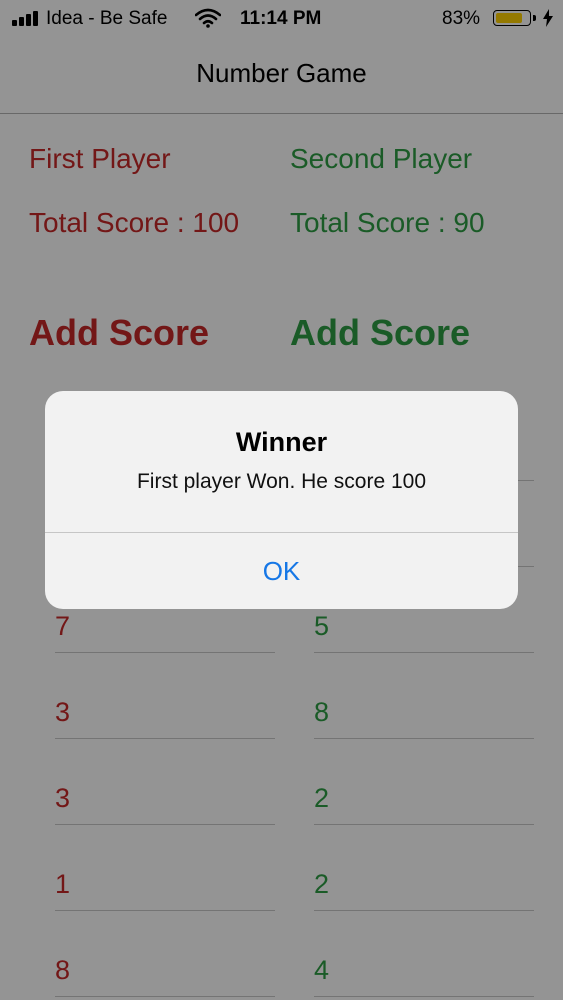 The width and height of the screenshot is (563, 1000). Describe the element at coordinates (281, 442) in the screenshot. I see `alert-title: Winner` at that location.